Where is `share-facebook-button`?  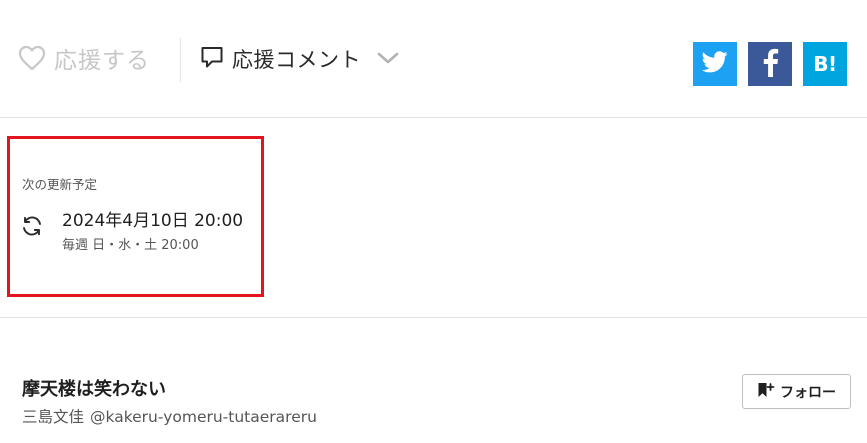
share-facebook-button is located at coordinates (770, 64).